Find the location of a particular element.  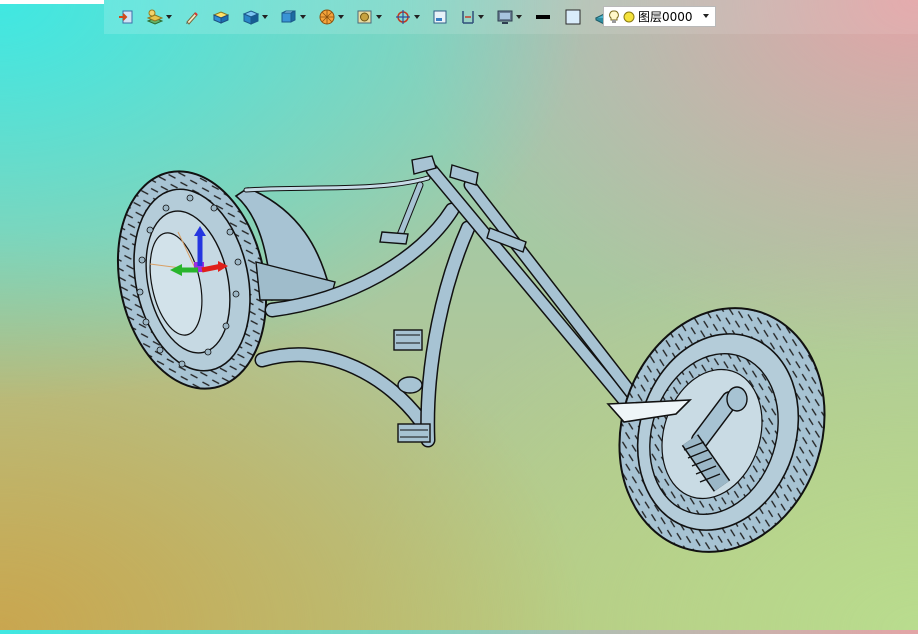

bottom-bracket is located at coordinates (410, 385).